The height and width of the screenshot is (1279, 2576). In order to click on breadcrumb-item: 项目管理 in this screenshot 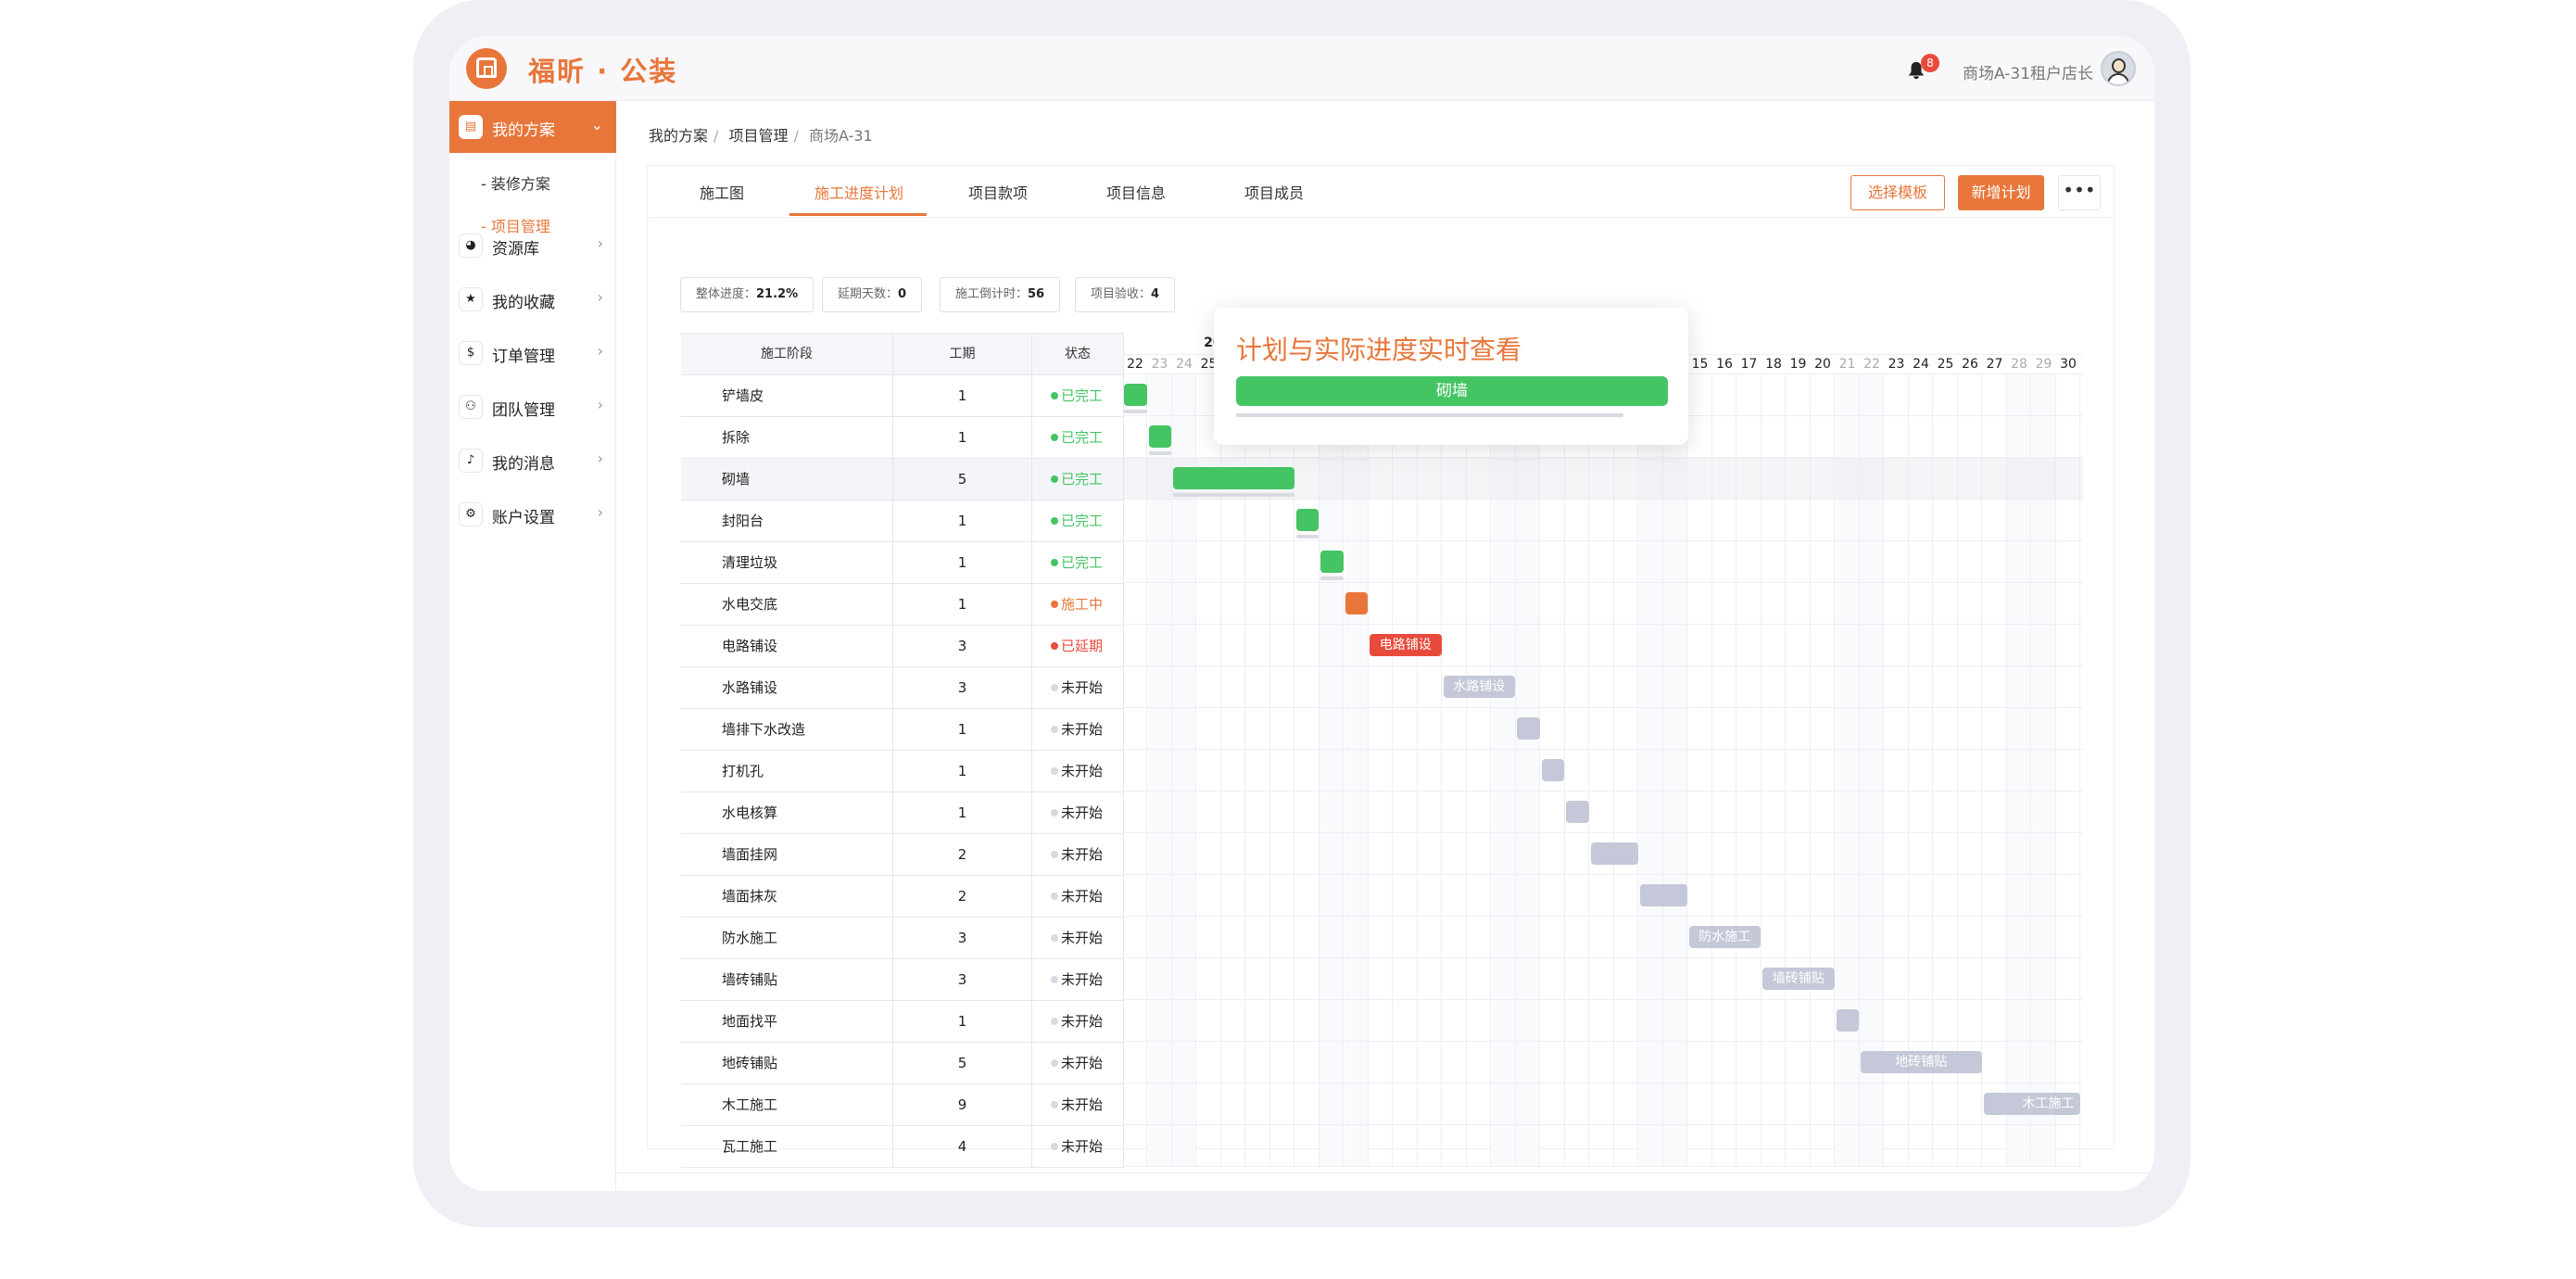, I will do `click(759, 136)`.